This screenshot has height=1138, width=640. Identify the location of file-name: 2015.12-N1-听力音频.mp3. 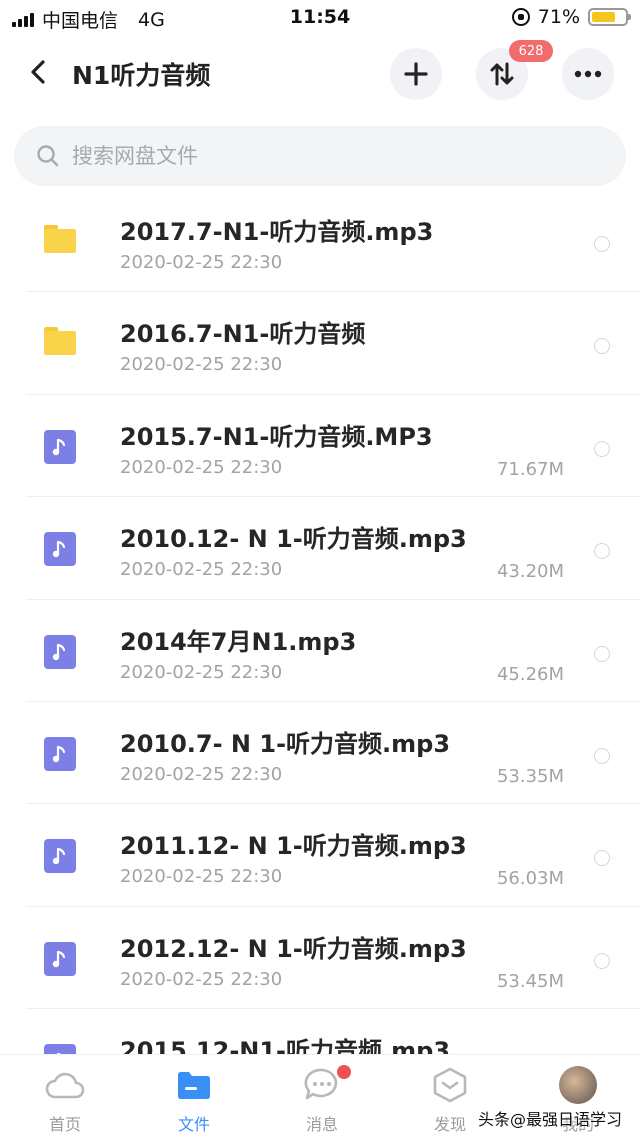
(285, 1045).